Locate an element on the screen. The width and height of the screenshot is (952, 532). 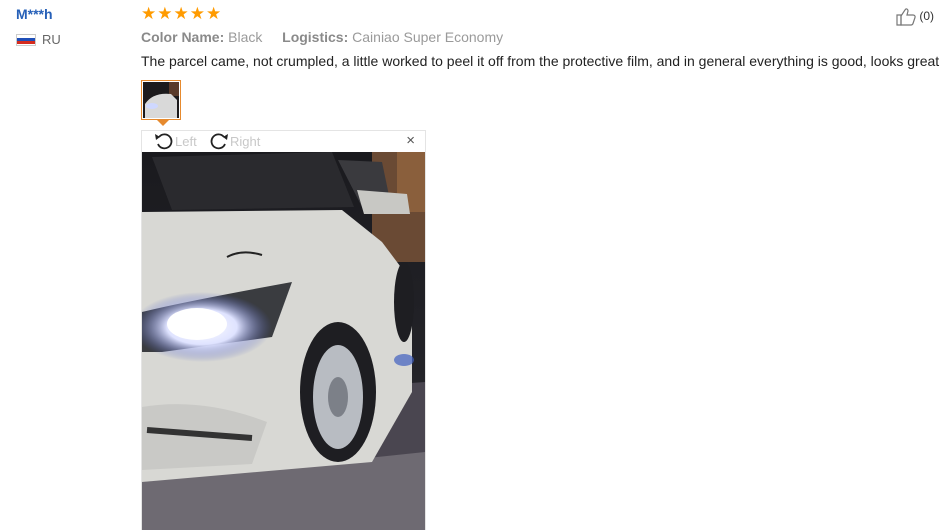
review-photo-thumbnail is located at coordinates (161, 100).